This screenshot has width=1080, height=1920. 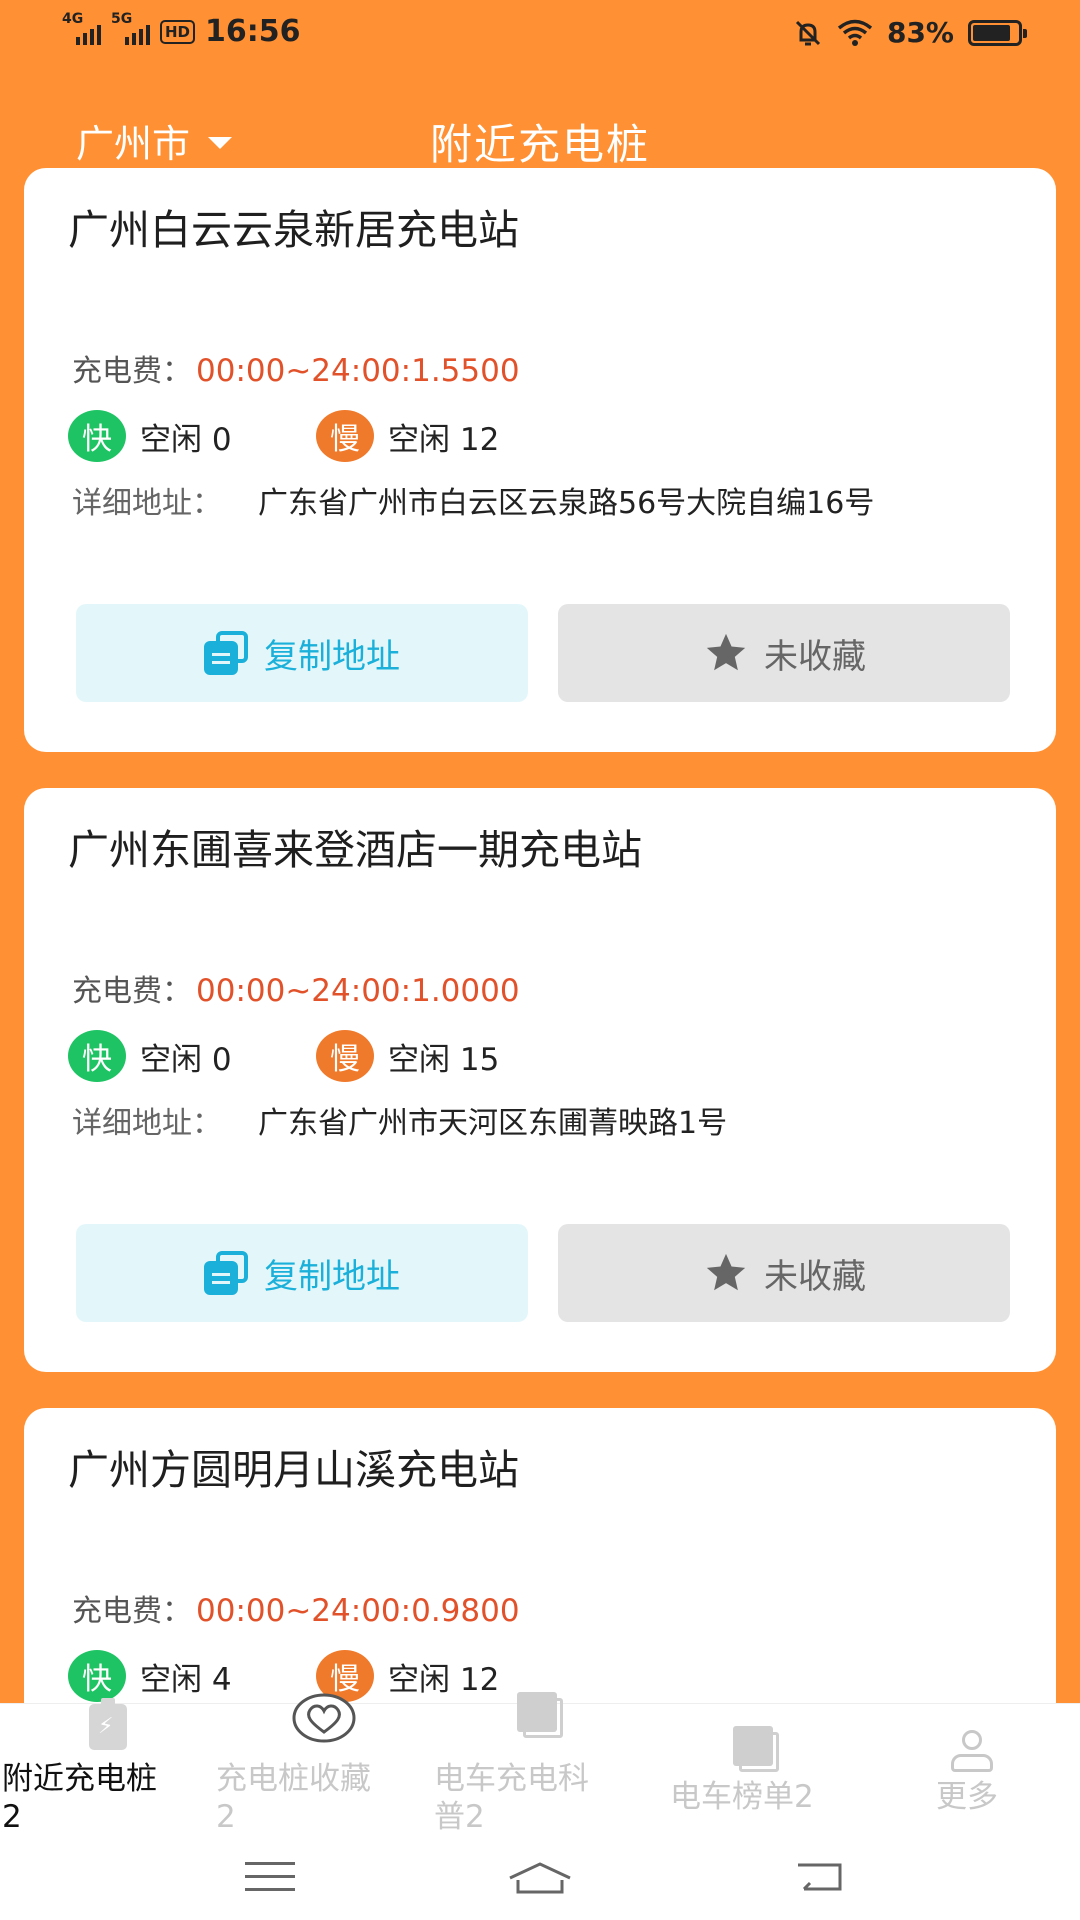 What do you see at coordinates (81, 28) in the screenshot?
I see `signal-sim1-icon: 4G` at bounding box center [81, 28].